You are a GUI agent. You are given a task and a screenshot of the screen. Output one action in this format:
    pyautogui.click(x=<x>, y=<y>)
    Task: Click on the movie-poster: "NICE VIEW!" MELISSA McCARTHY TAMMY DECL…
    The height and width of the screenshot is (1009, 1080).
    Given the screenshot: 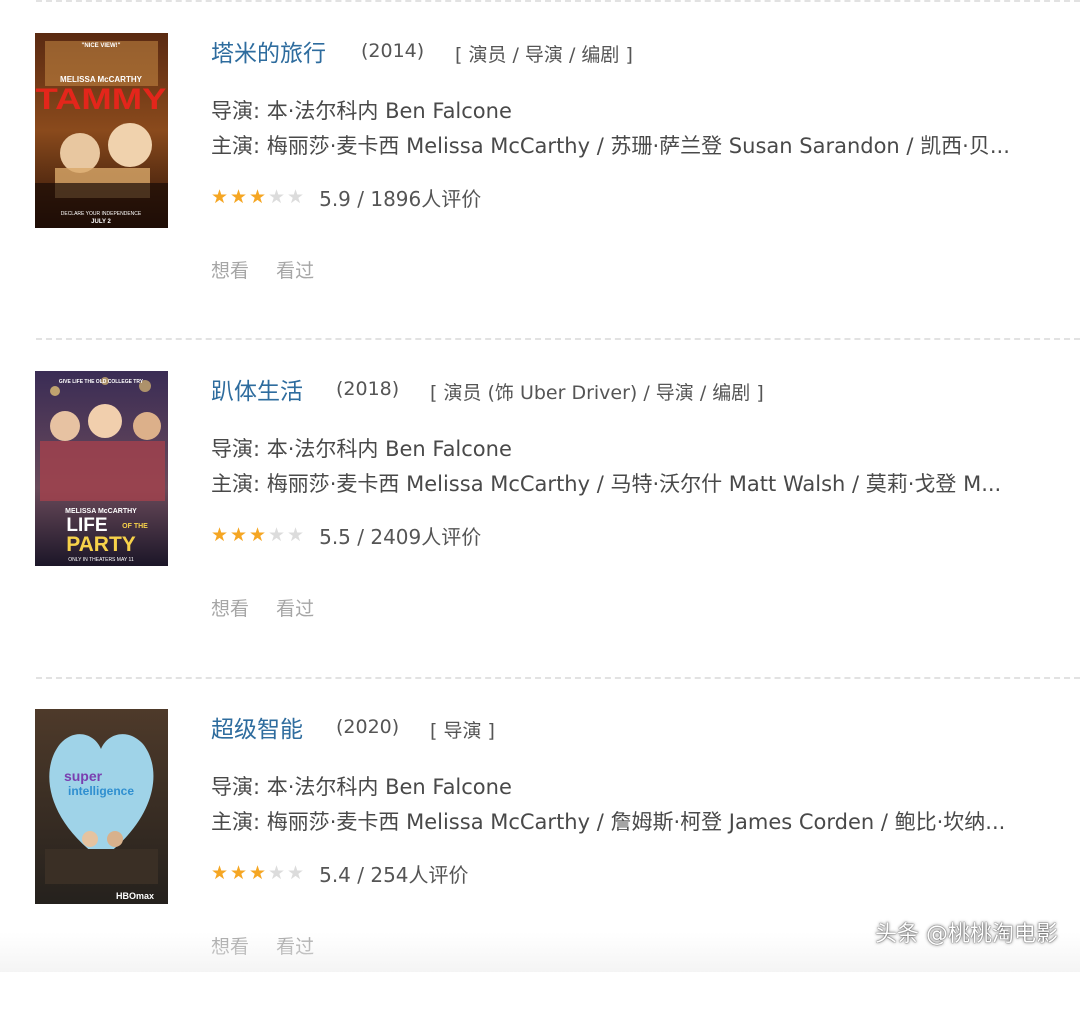 What is the action you would take?
    pyautogui.click(x=101, y=130)
    